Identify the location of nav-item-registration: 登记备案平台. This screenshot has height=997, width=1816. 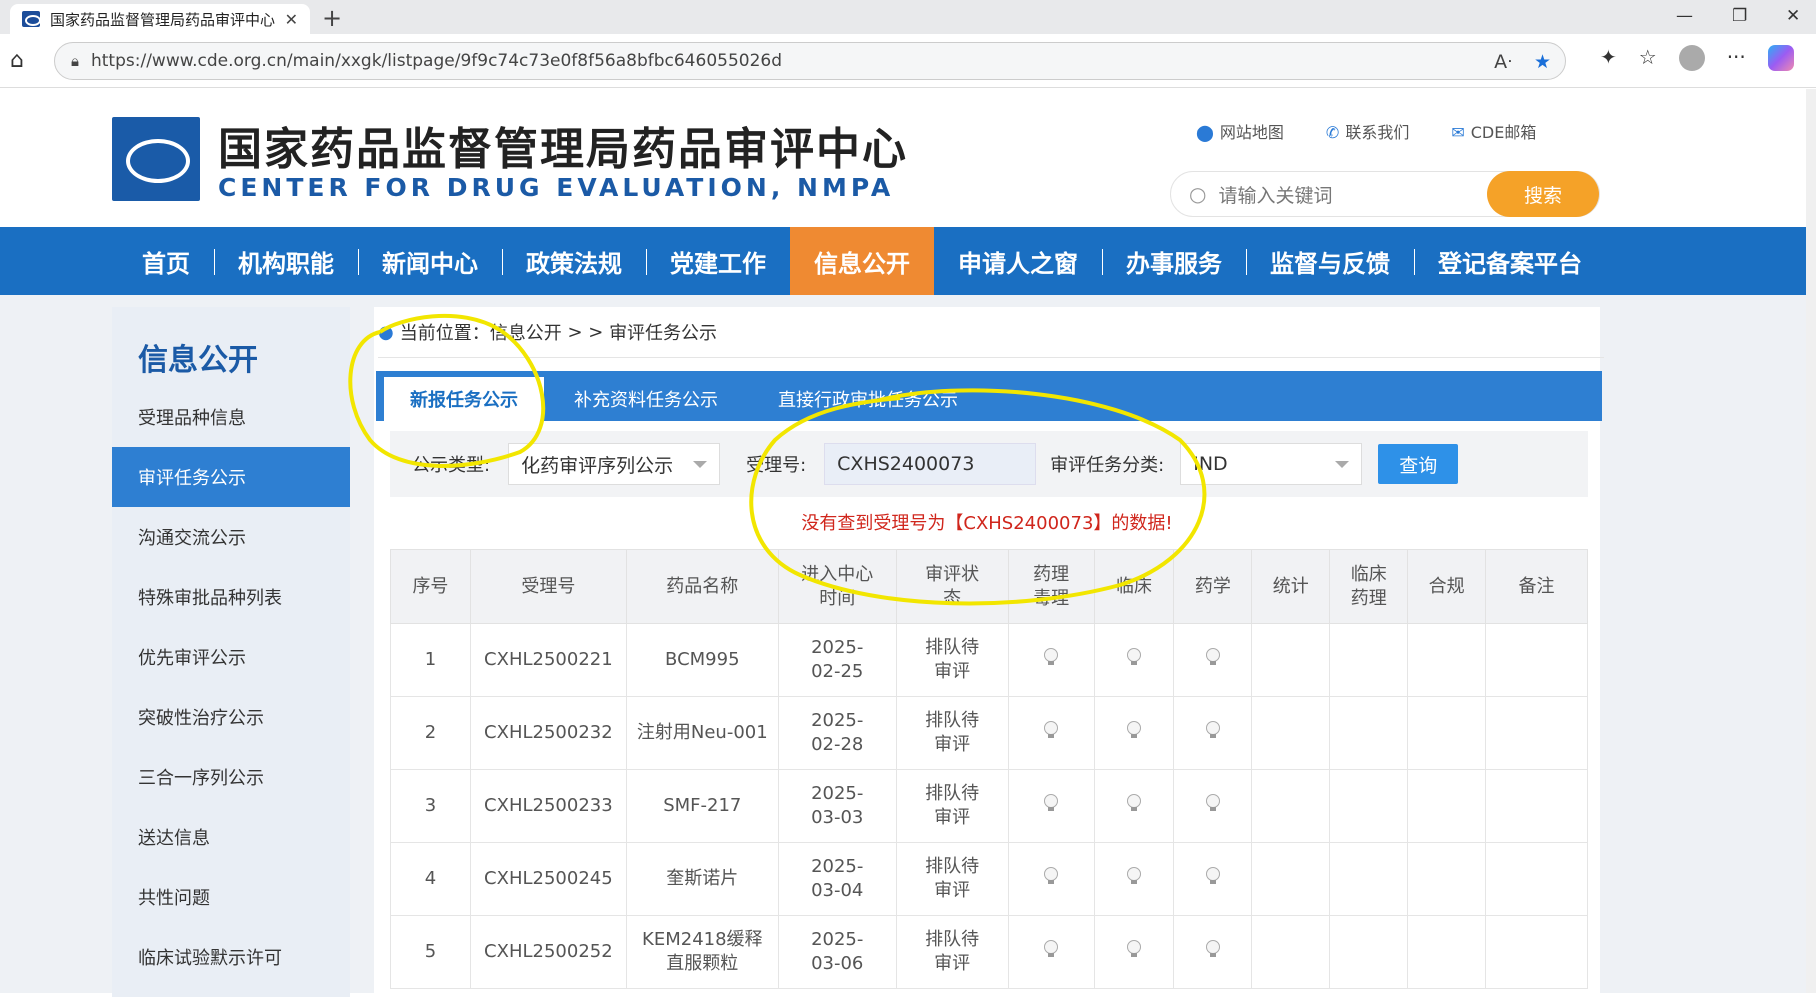
(1510, 261).